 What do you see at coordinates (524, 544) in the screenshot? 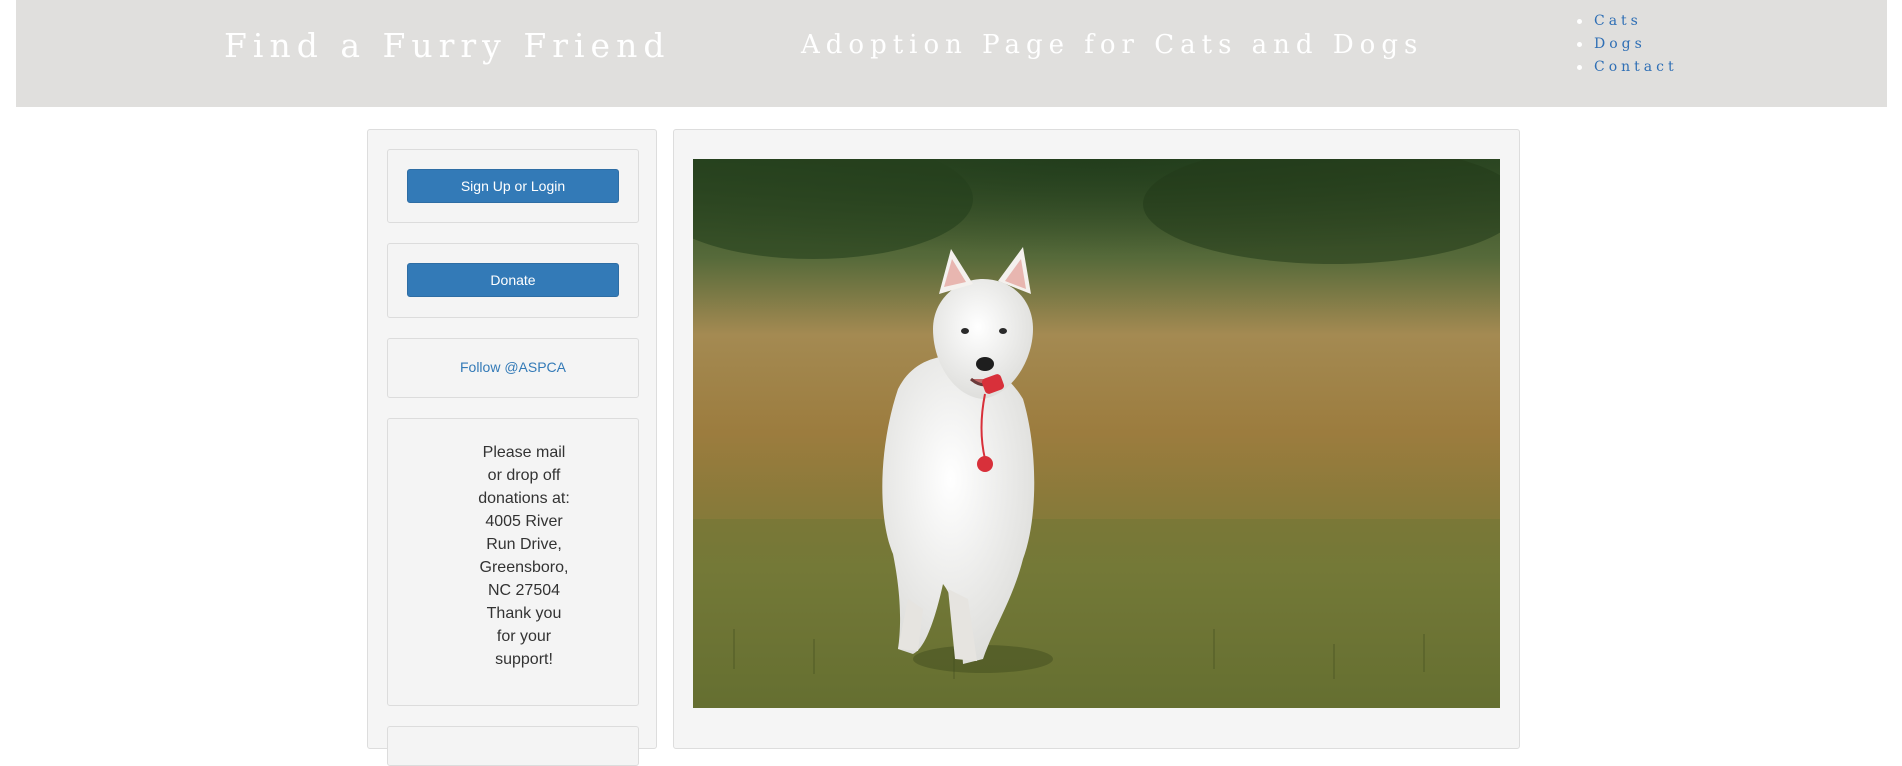
I see `address-line: Run Drive,` at bounding box center [524, 544].